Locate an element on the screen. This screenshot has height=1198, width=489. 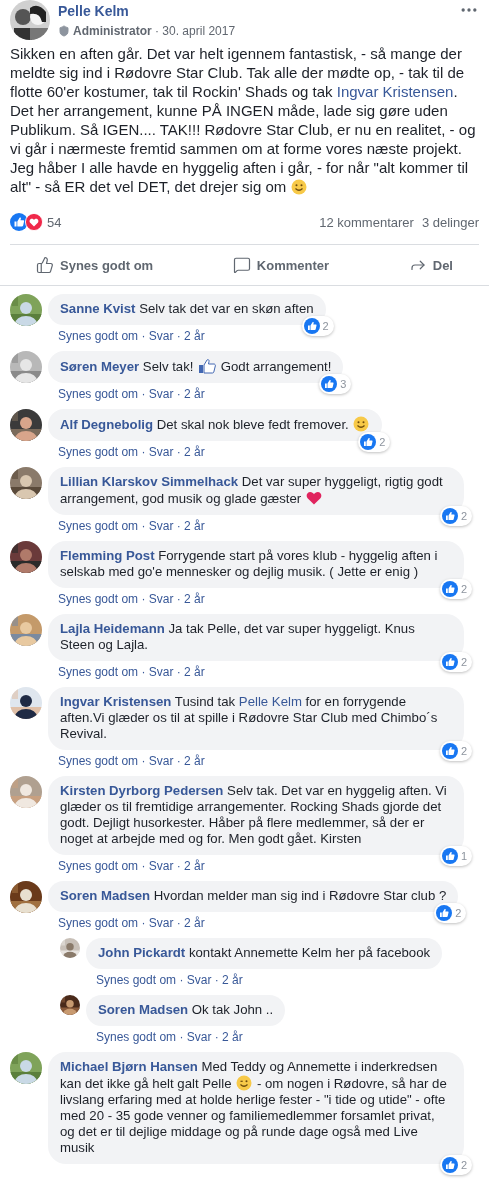
comment-icon is located at coordinates (241, 265).